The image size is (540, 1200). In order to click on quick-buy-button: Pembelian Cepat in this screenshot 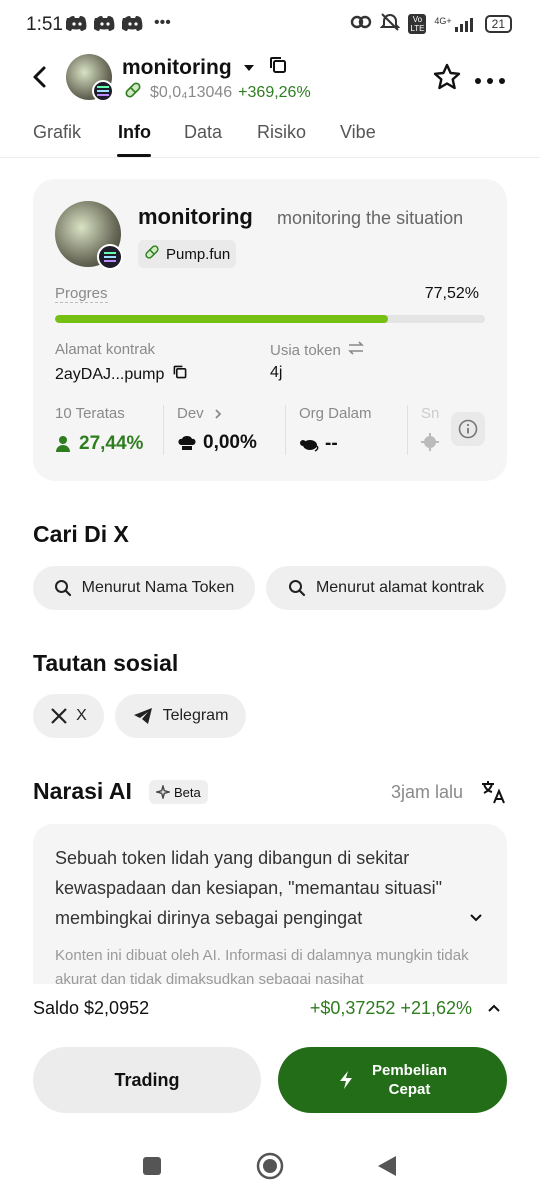, I will do `click(392, 1080)`.